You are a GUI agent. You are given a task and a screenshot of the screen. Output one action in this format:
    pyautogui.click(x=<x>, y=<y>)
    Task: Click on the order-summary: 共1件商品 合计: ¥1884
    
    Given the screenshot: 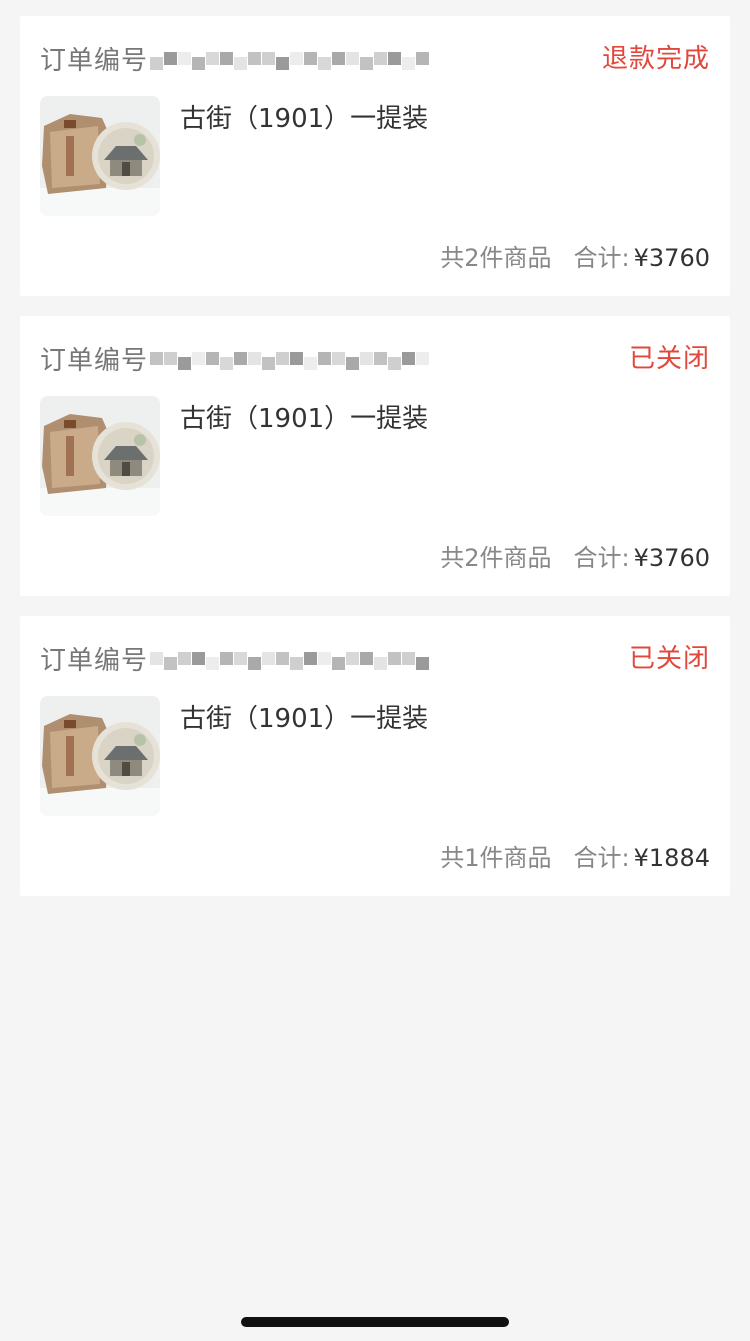 What is the action you would take?
    pyautogui.click(x=575, y=855)
    